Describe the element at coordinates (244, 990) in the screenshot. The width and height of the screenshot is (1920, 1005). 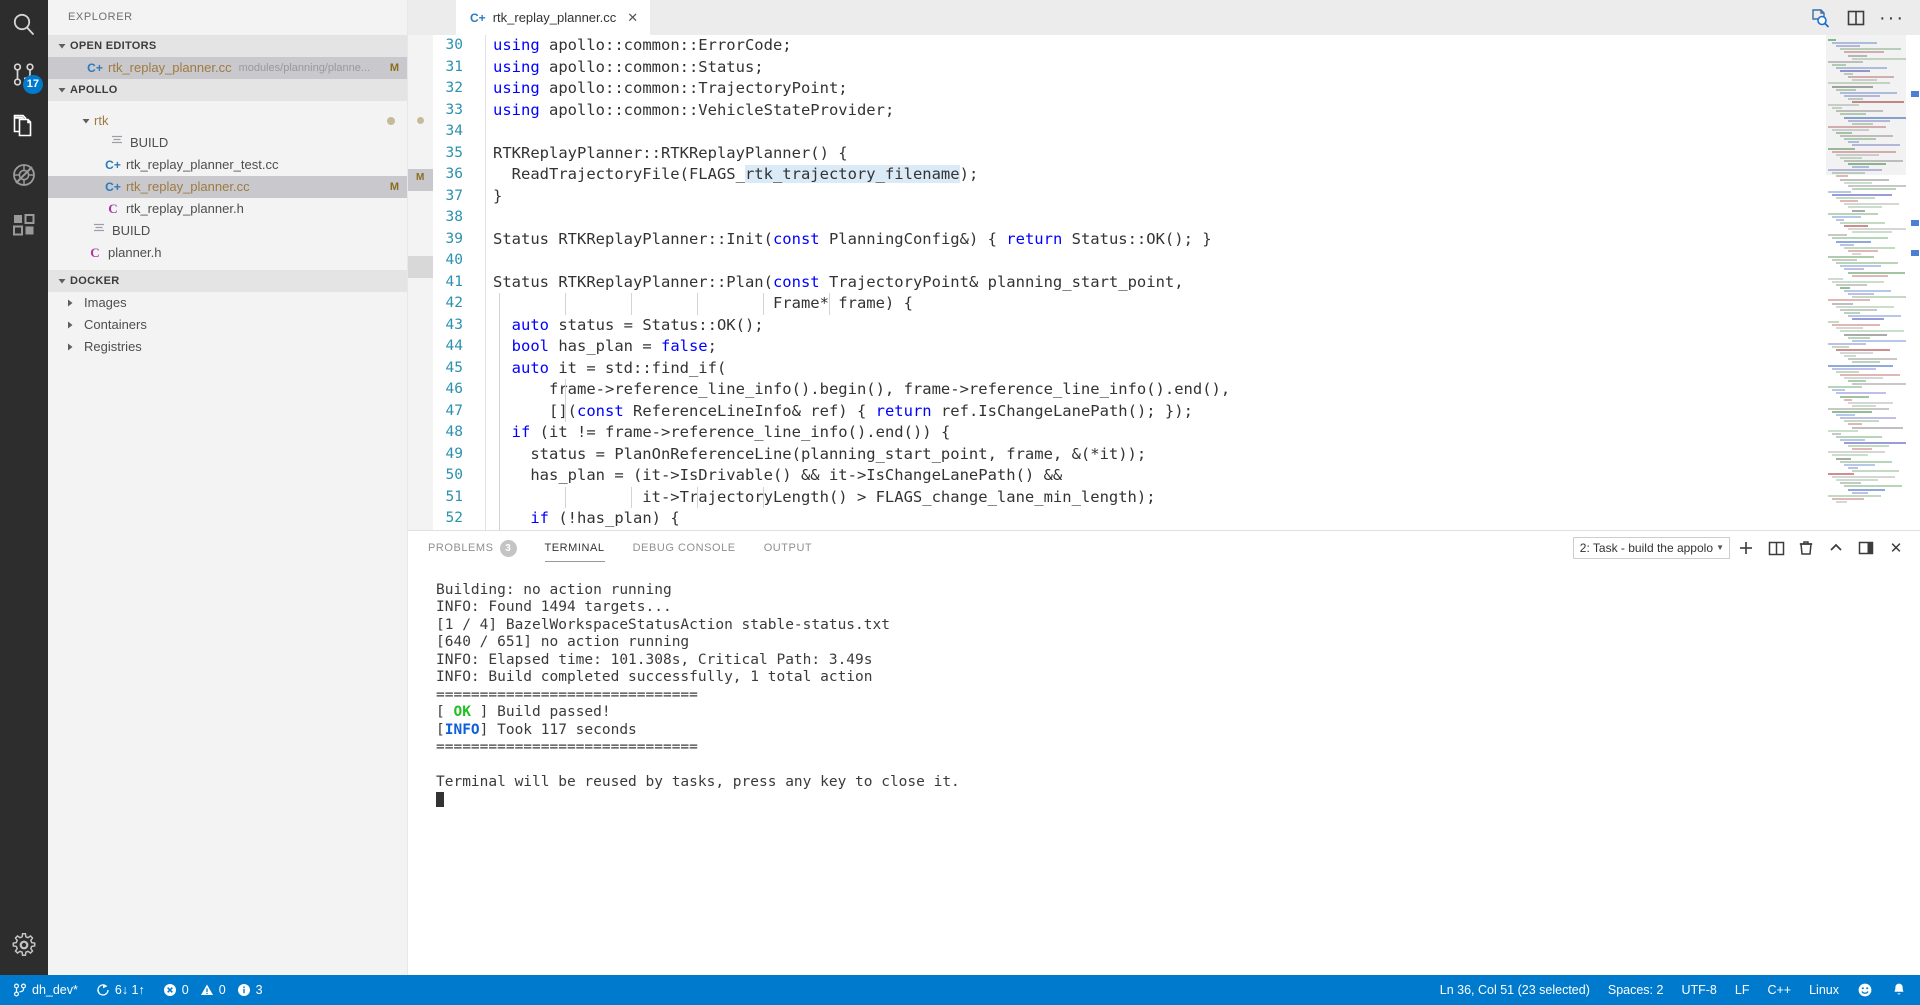
I see `info-icon` at that location.